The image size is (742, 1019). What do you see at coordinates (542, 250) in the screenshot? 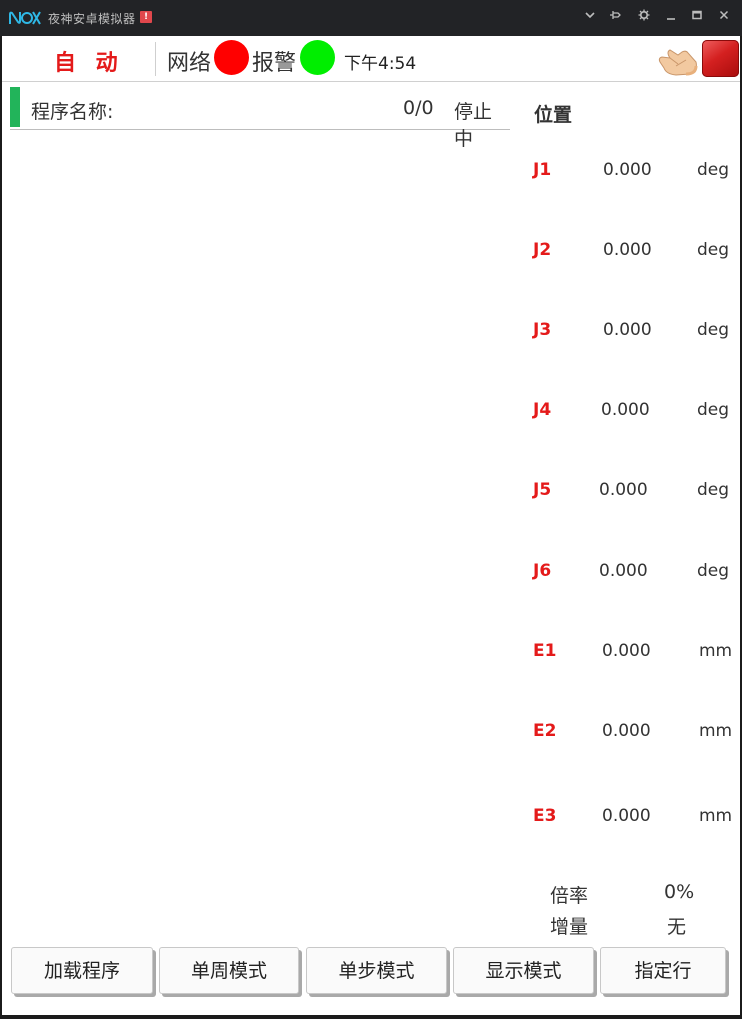
I see `axis-label-j2: J2` at bounding box center [542, 250].